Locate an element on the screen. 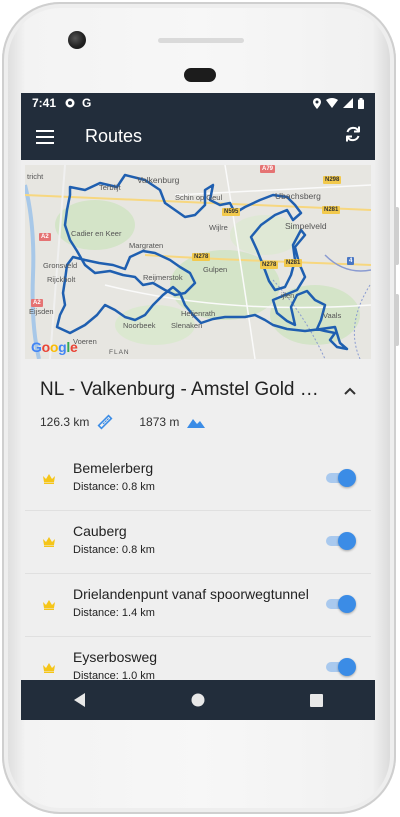 Image resolution: width=400 pixels, height=817 pixels. climb-name: Drielandenpunt vanaf spoorwegtunnel is located at coordinates (191, 594).